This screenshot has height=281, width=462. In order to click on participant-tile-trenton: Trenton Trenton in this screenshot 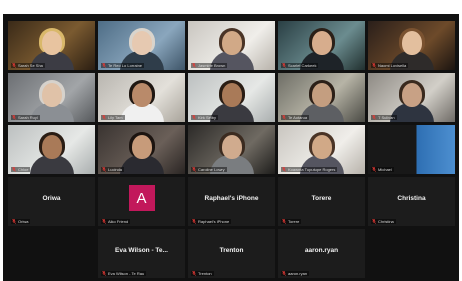, I will do `click(231, 253)`.